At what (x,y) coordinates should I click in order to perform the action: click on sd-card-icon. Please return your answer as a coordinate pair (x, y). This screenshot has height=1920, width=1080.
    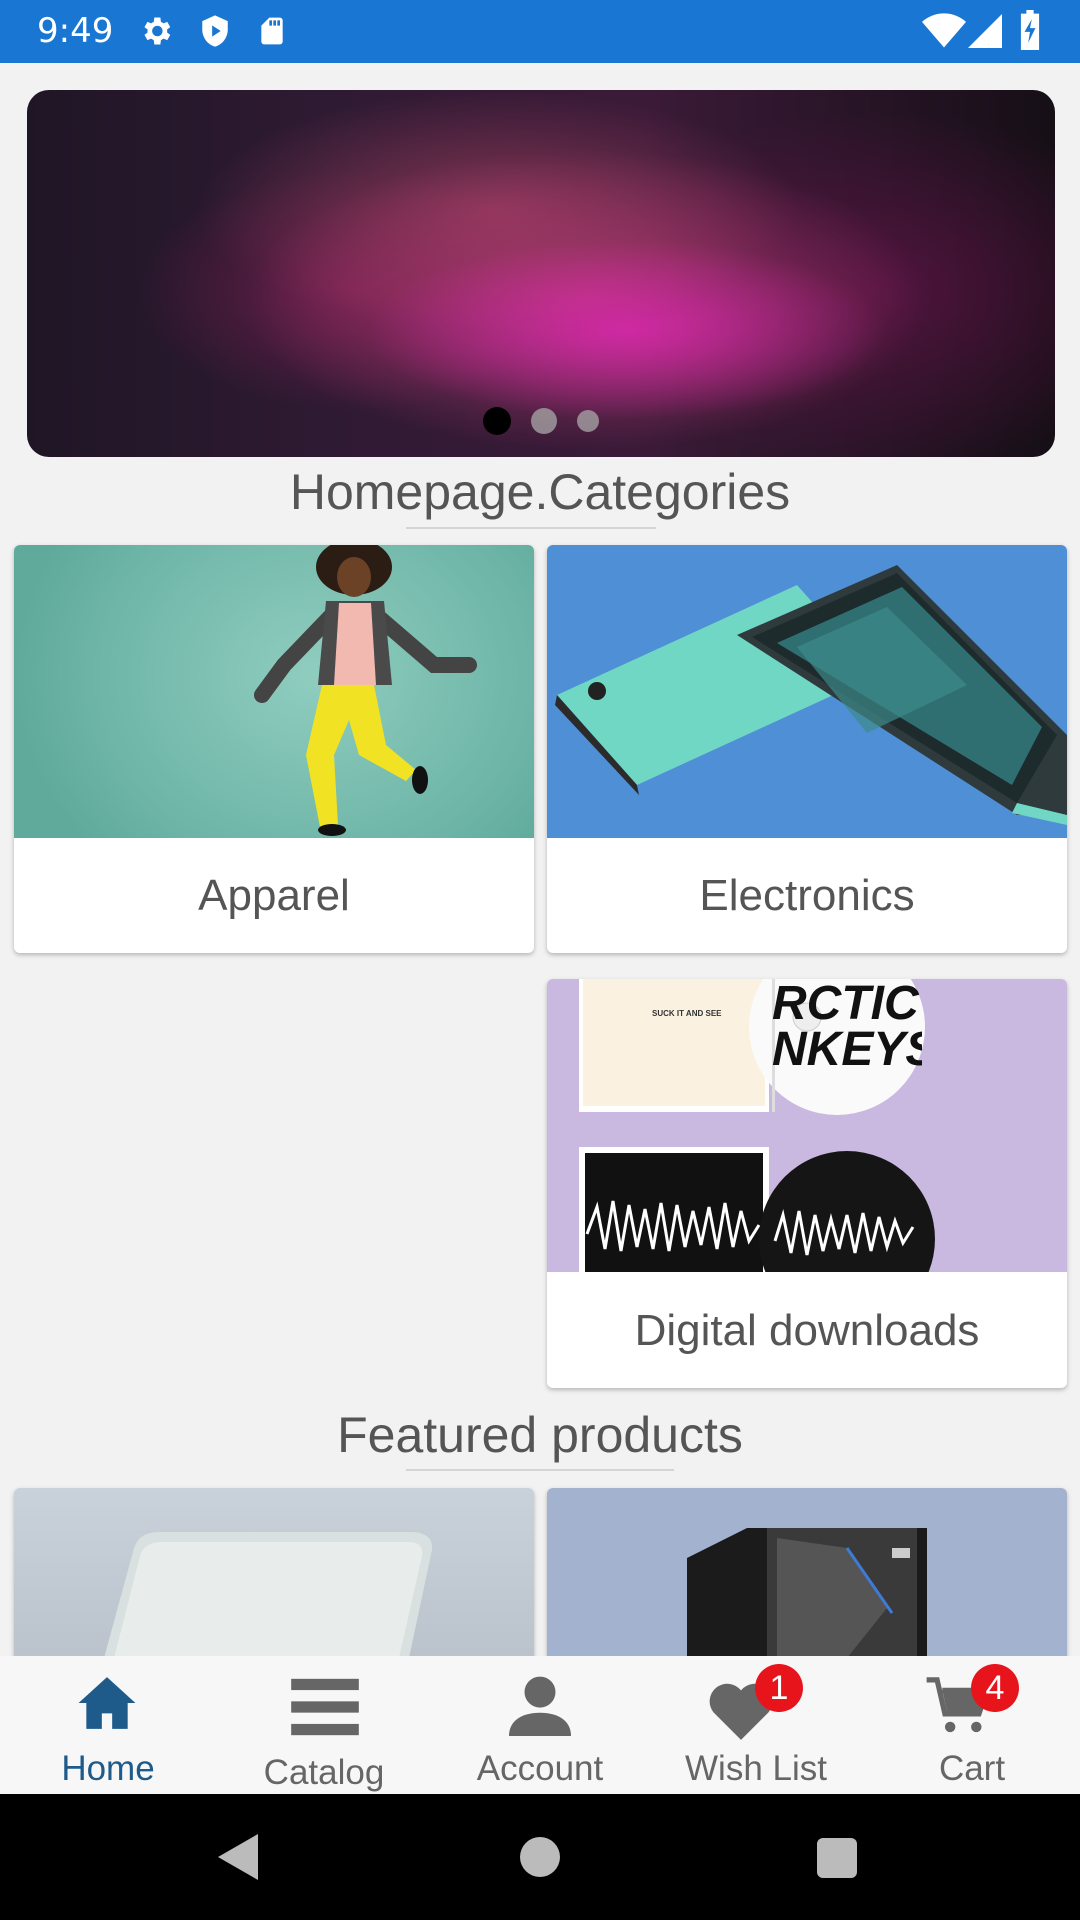
    Looking at the image, I should click on (272, 31).